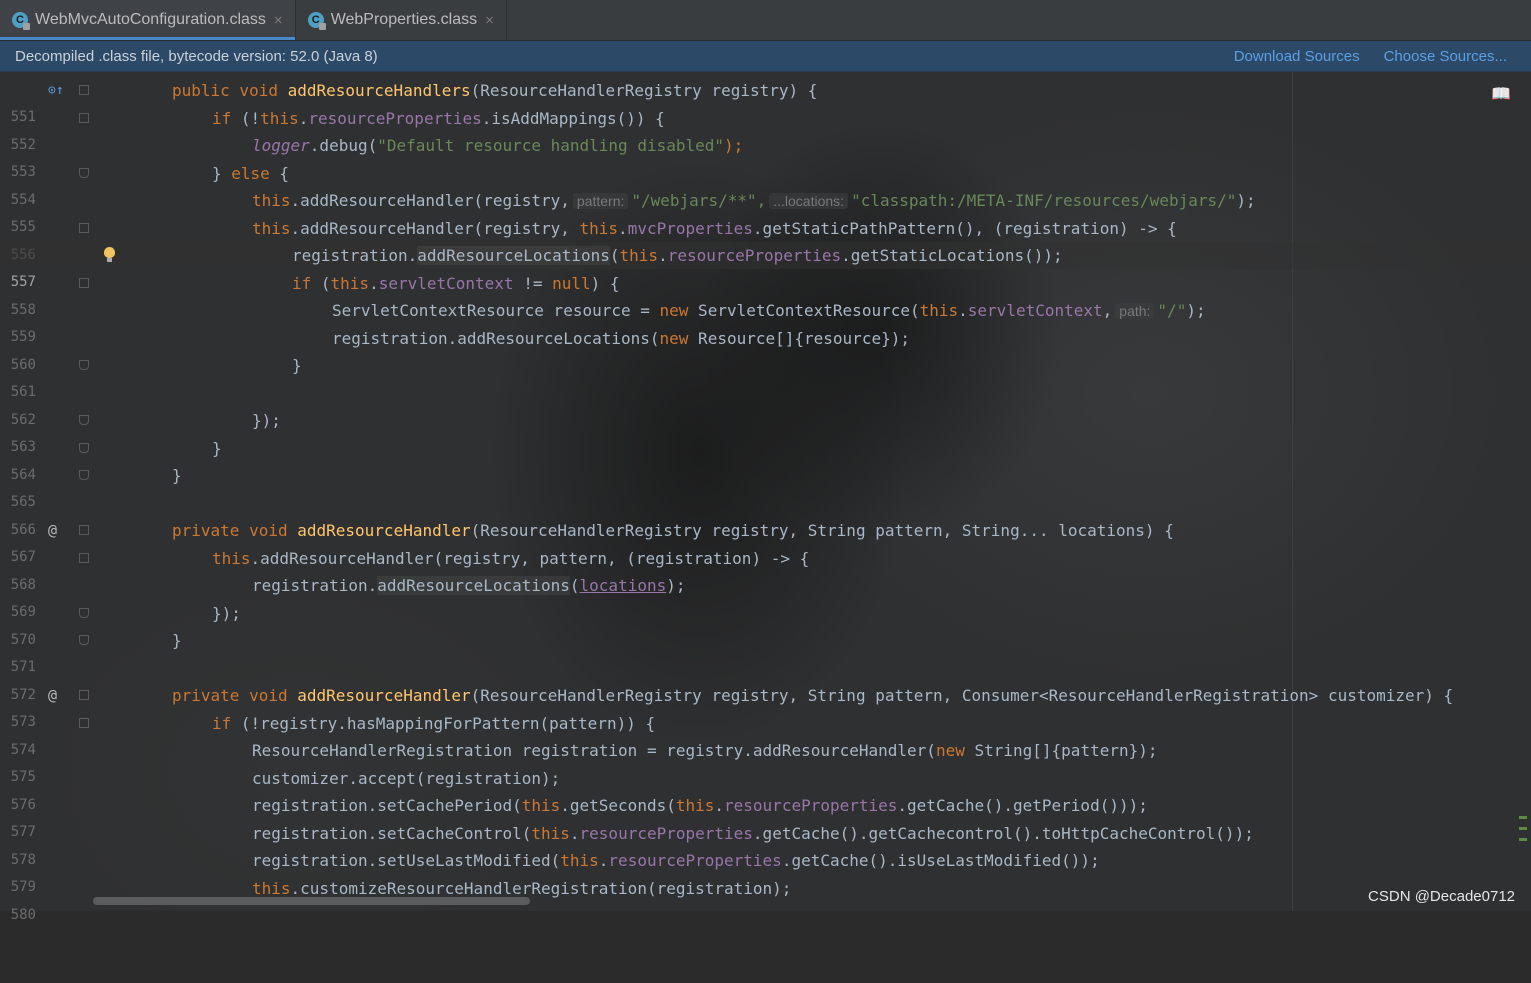  Describe the element at coordinates (496, 338) in the screenshot. I see `code-token: registration.addResourceLocations(` at that location.